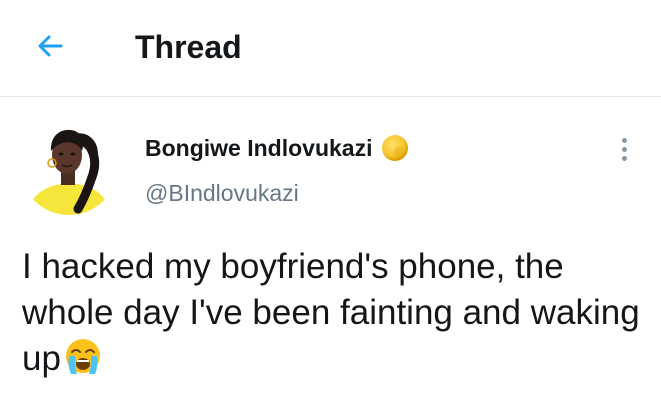  Describe the element at coordinates (222, 193) in the screenshot. I see `author-handle: @BIndlovukazi` at that location.